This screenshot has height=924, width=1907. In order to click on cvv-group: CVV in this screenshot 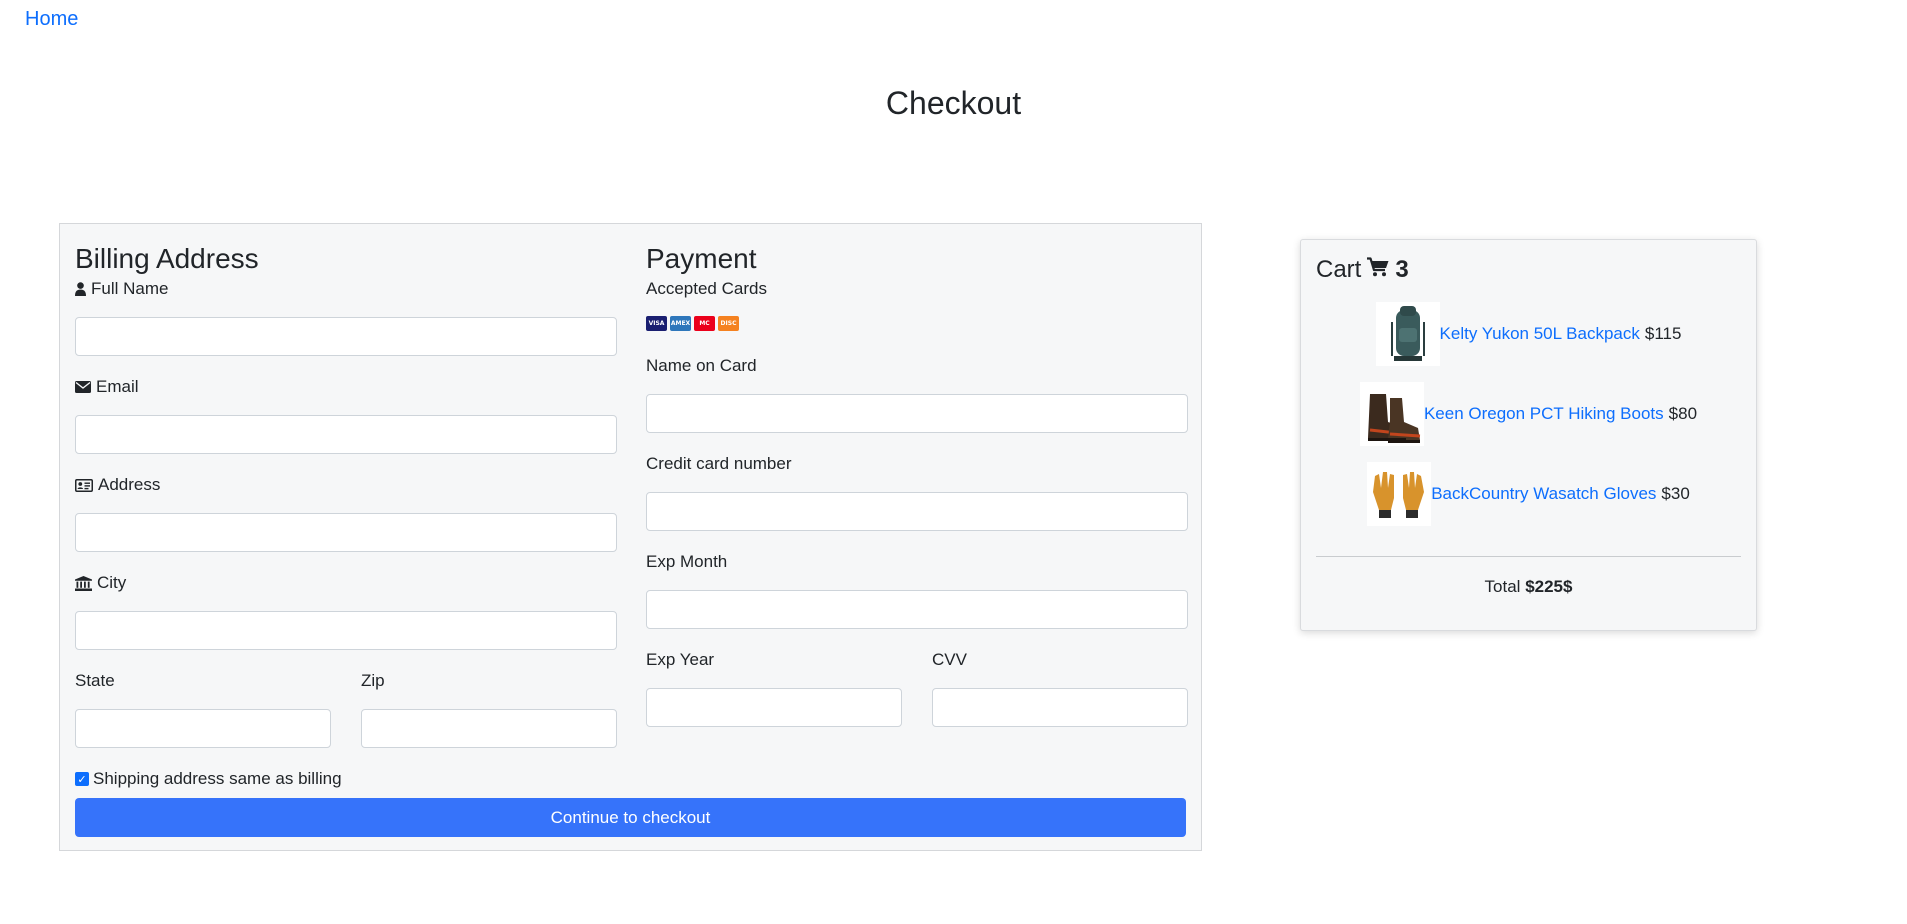, I will do `click(1060, 688)`.